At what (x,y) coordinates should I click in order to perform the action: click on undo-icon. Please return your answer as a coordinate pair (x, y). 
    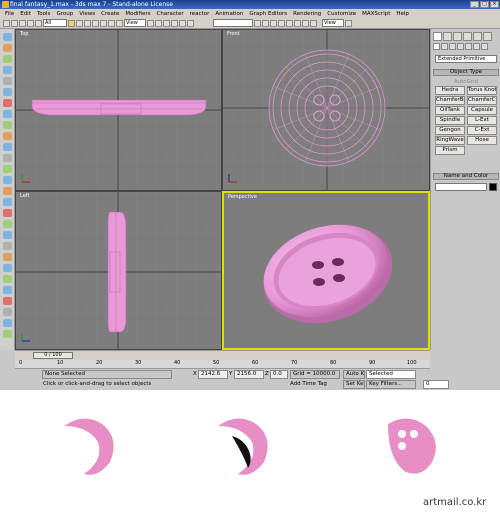
    Looking at the image, I should click on (6, 23).